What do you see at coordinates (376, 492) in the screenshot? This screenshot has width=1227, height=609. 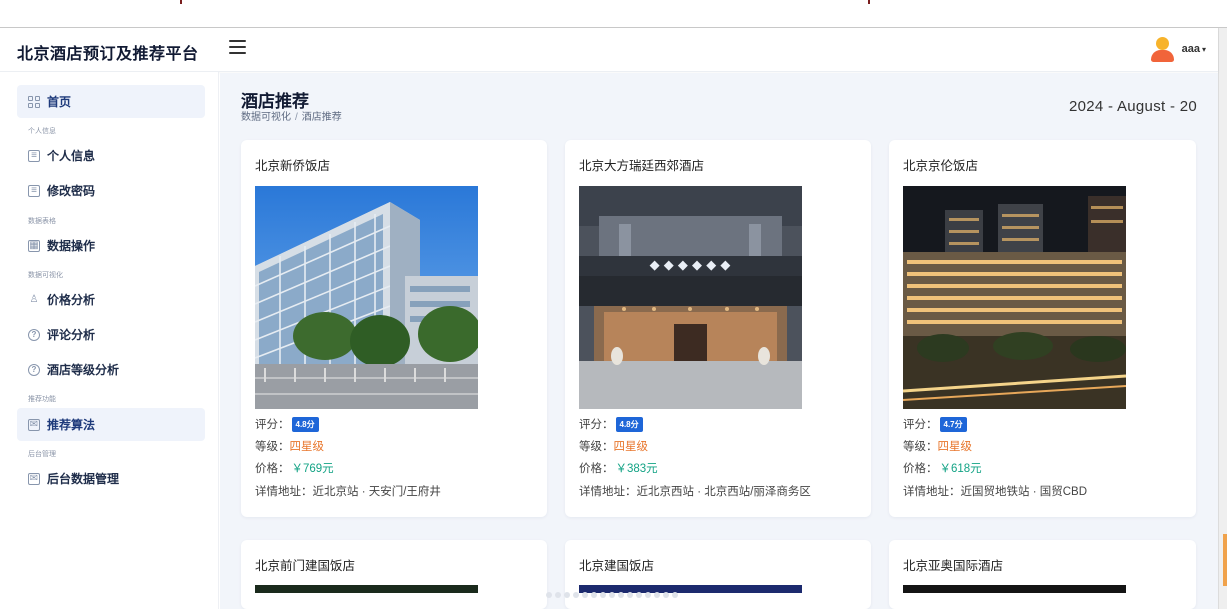 I see `address-value: 近北京站 · 天安门/王府井` at bounding box center [376, 492].